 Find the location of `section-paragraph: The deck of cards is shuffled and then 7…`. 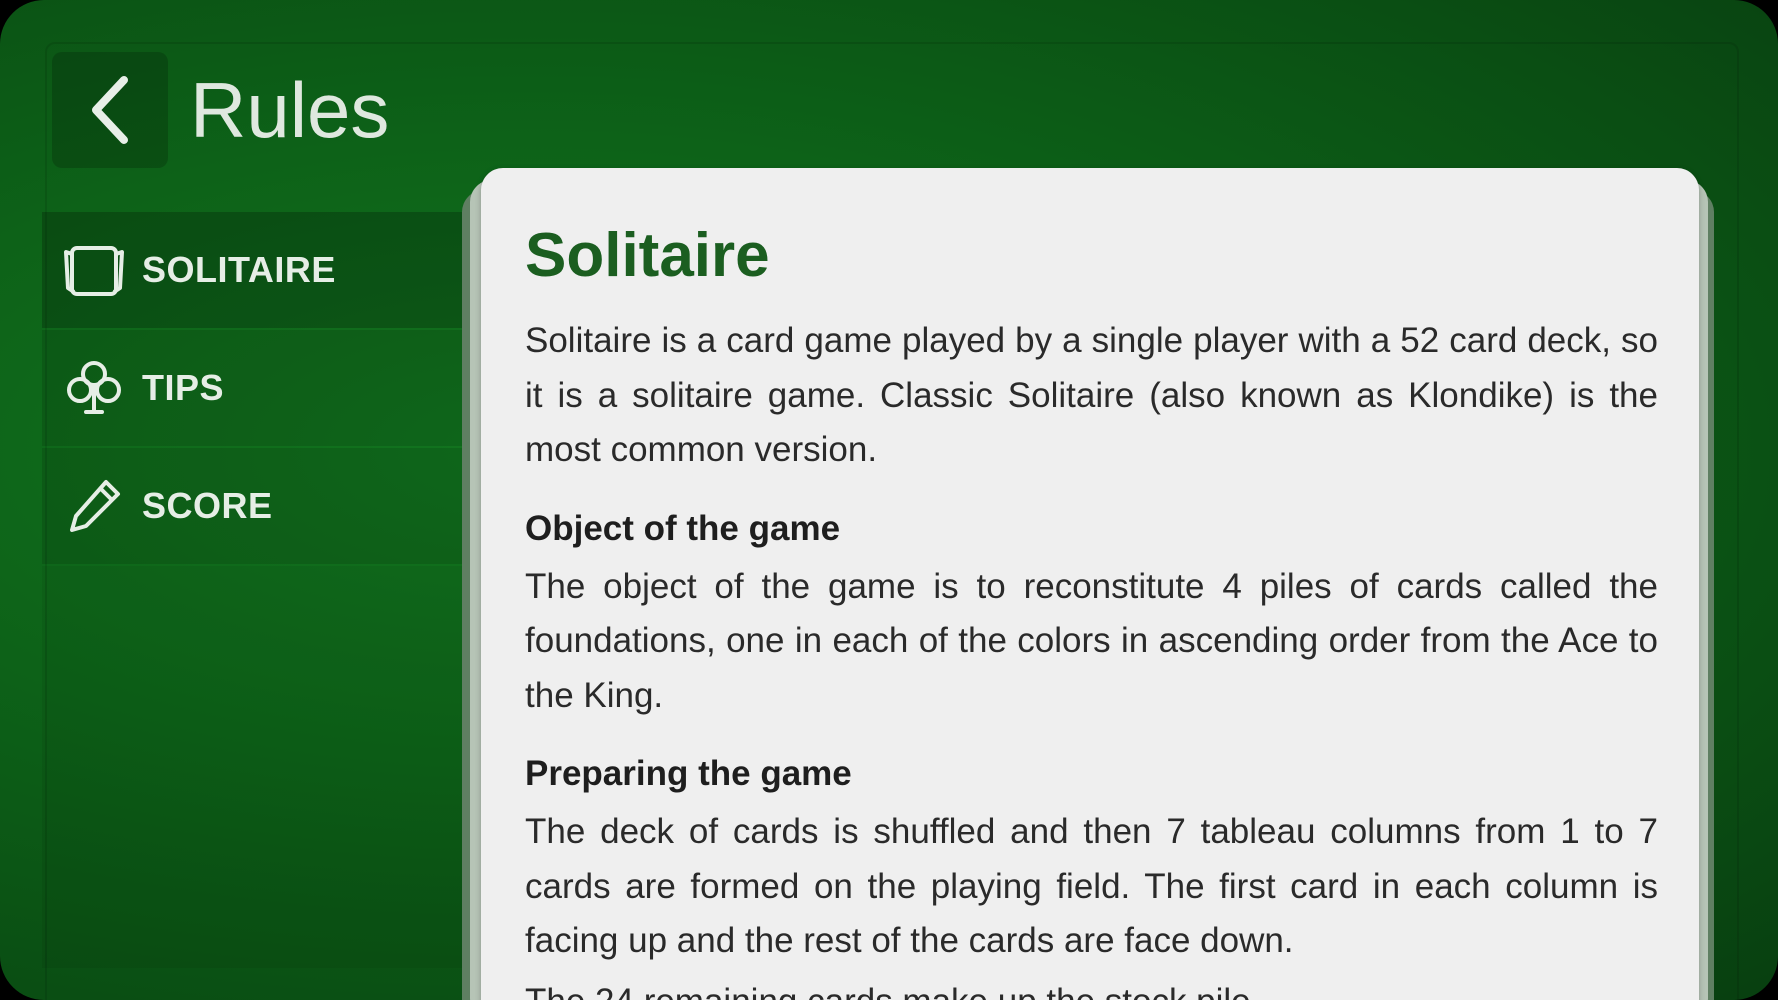

section-paragraph: The deck of cards is shuffled and then 7… is located at coordinates (1091, 886).